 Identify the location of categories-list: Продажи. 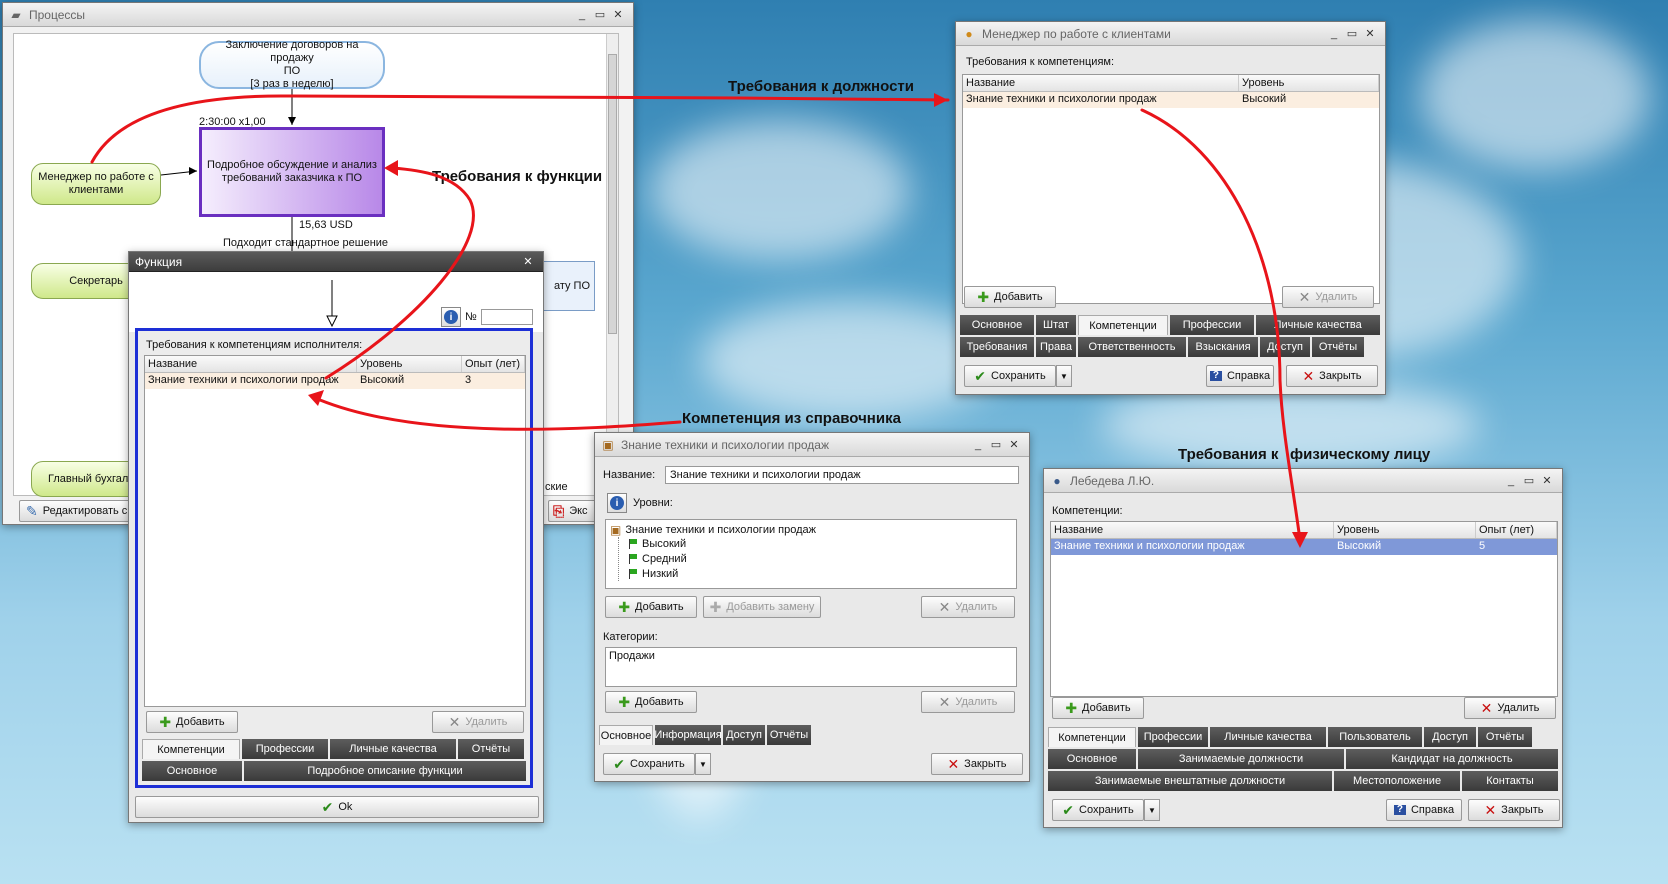
(811, 667).